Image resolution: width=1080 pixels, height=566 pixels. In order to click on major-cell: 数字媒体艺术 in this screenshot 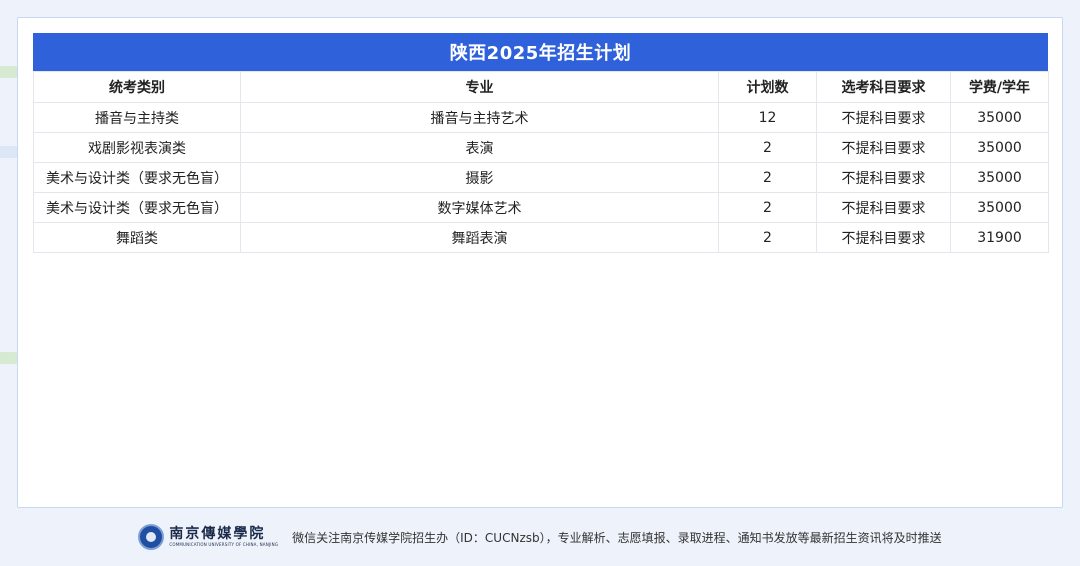, I will do `click(479, 207)`.